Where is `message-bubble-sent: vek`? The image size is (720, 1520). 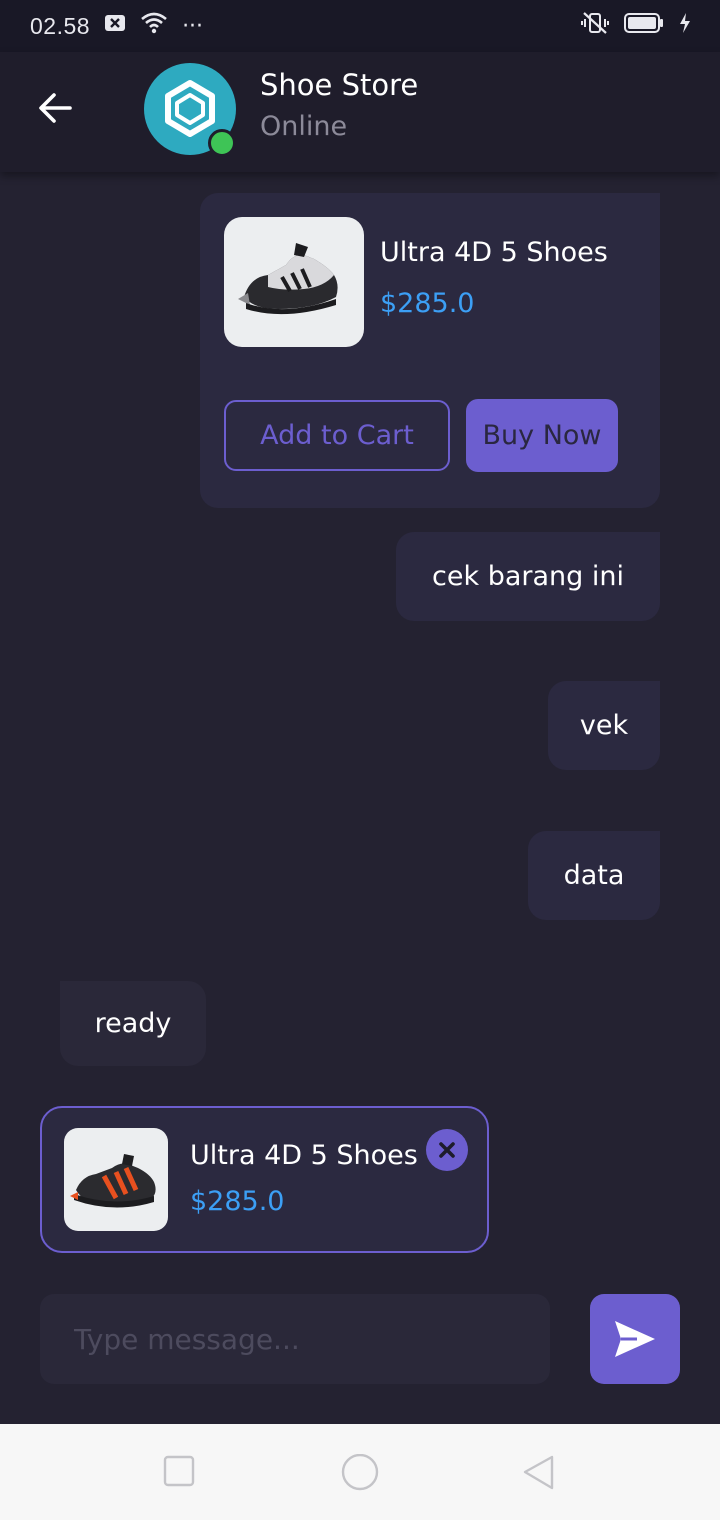 message-bubble-sent: vek is located at coordinates (604, 725).